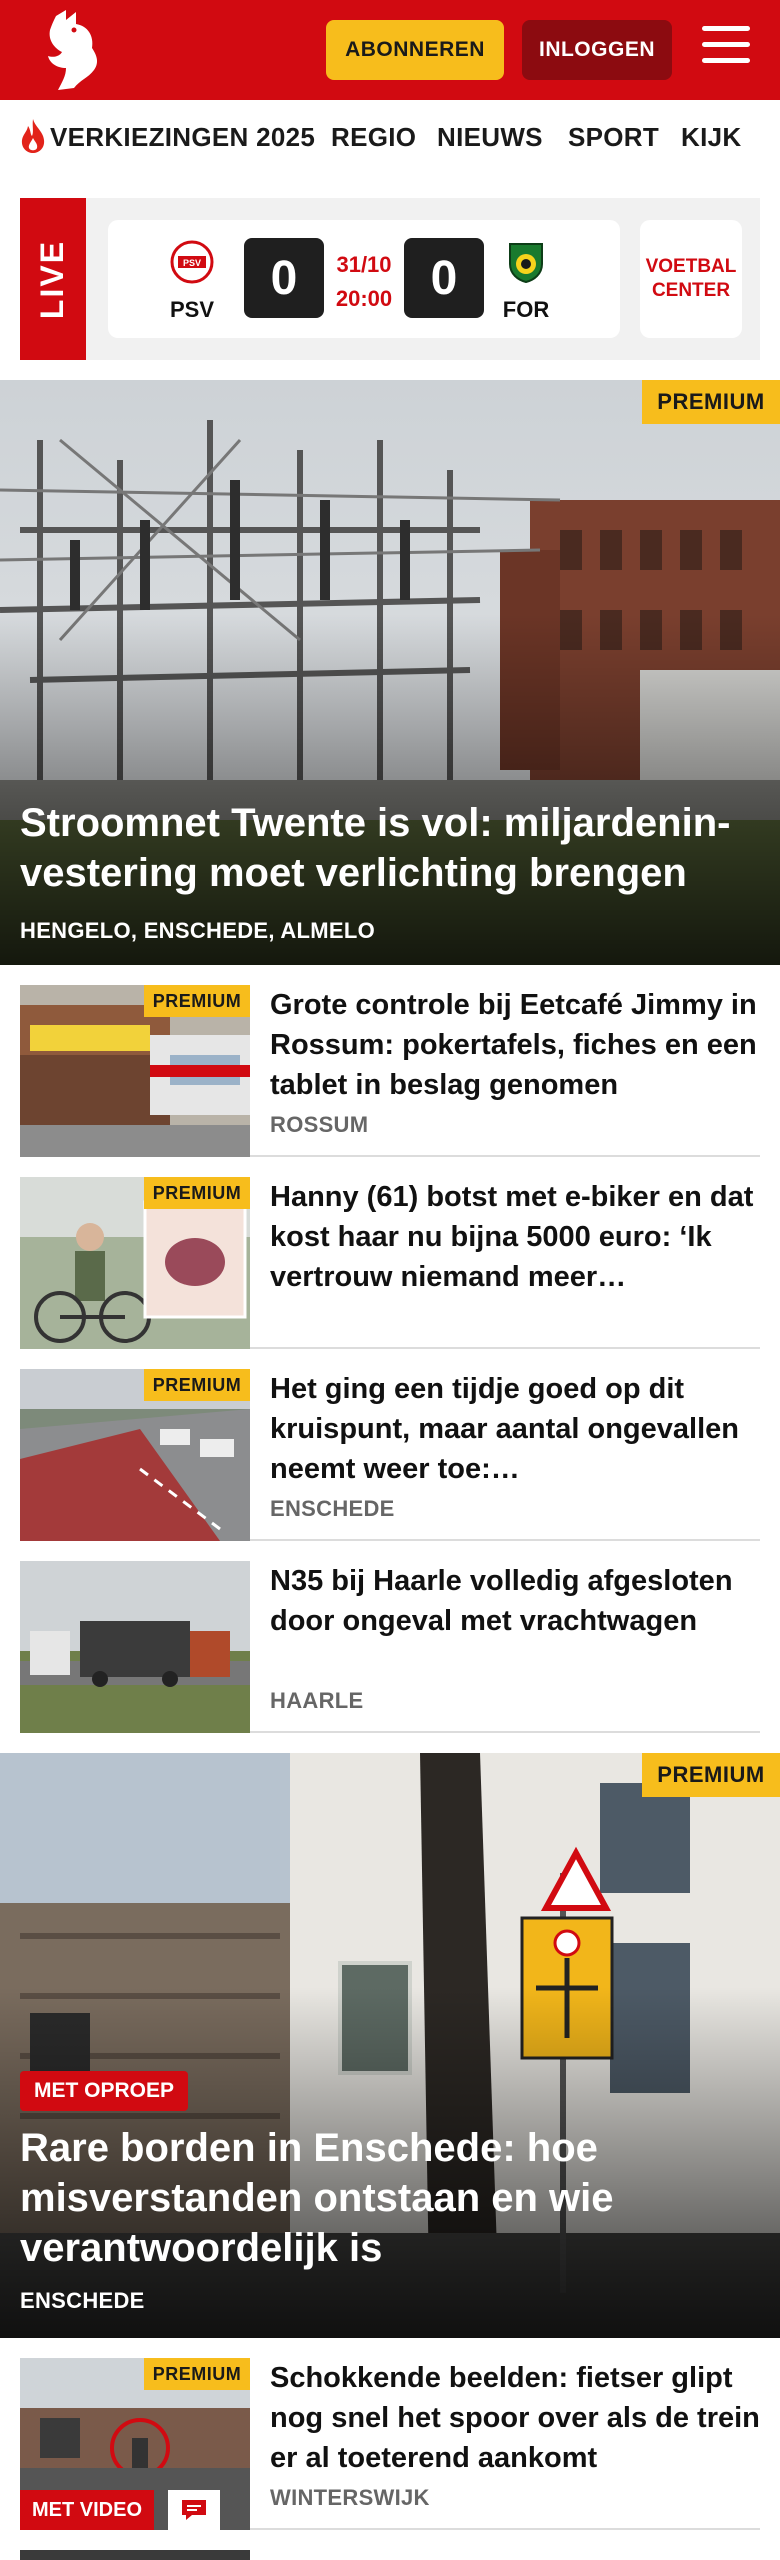  Describe the element at coordinates (726, 49) in the screenshot. I see `menu-icon` at that location.